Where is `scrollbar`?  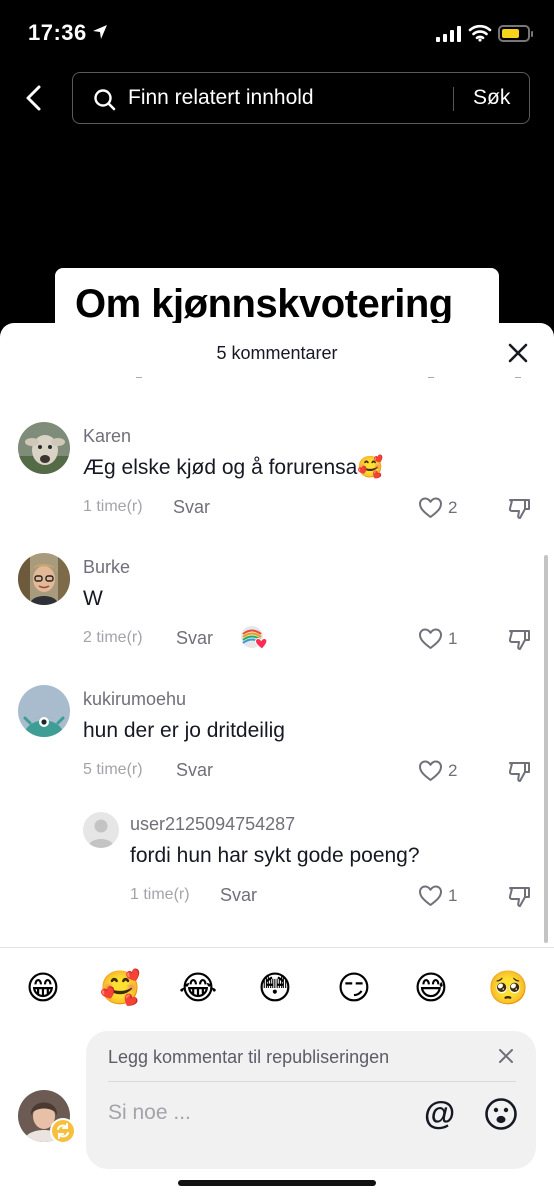
scrollbar is located at coordinates (546, 749).